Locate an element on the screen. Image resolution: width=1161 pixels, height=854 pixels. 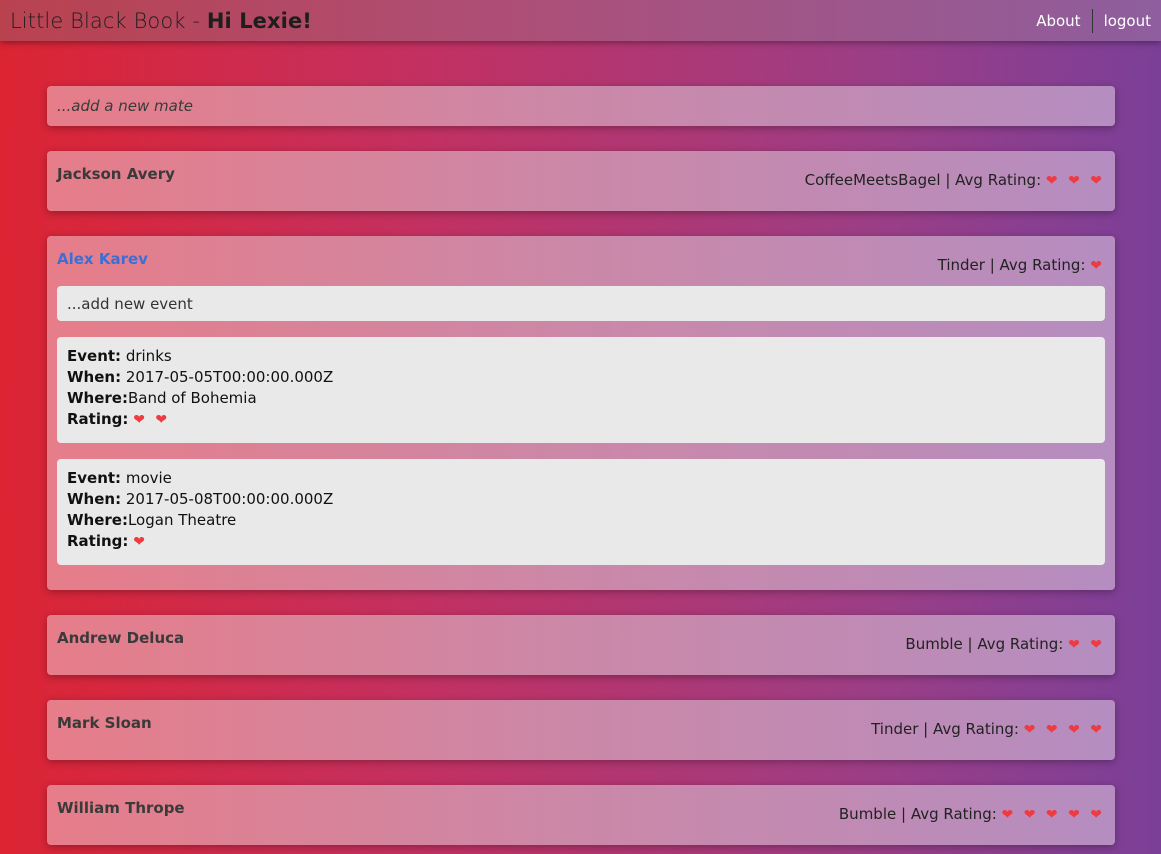
where-row: Where:Band of Bohemia is located at coordinates (581, 398).